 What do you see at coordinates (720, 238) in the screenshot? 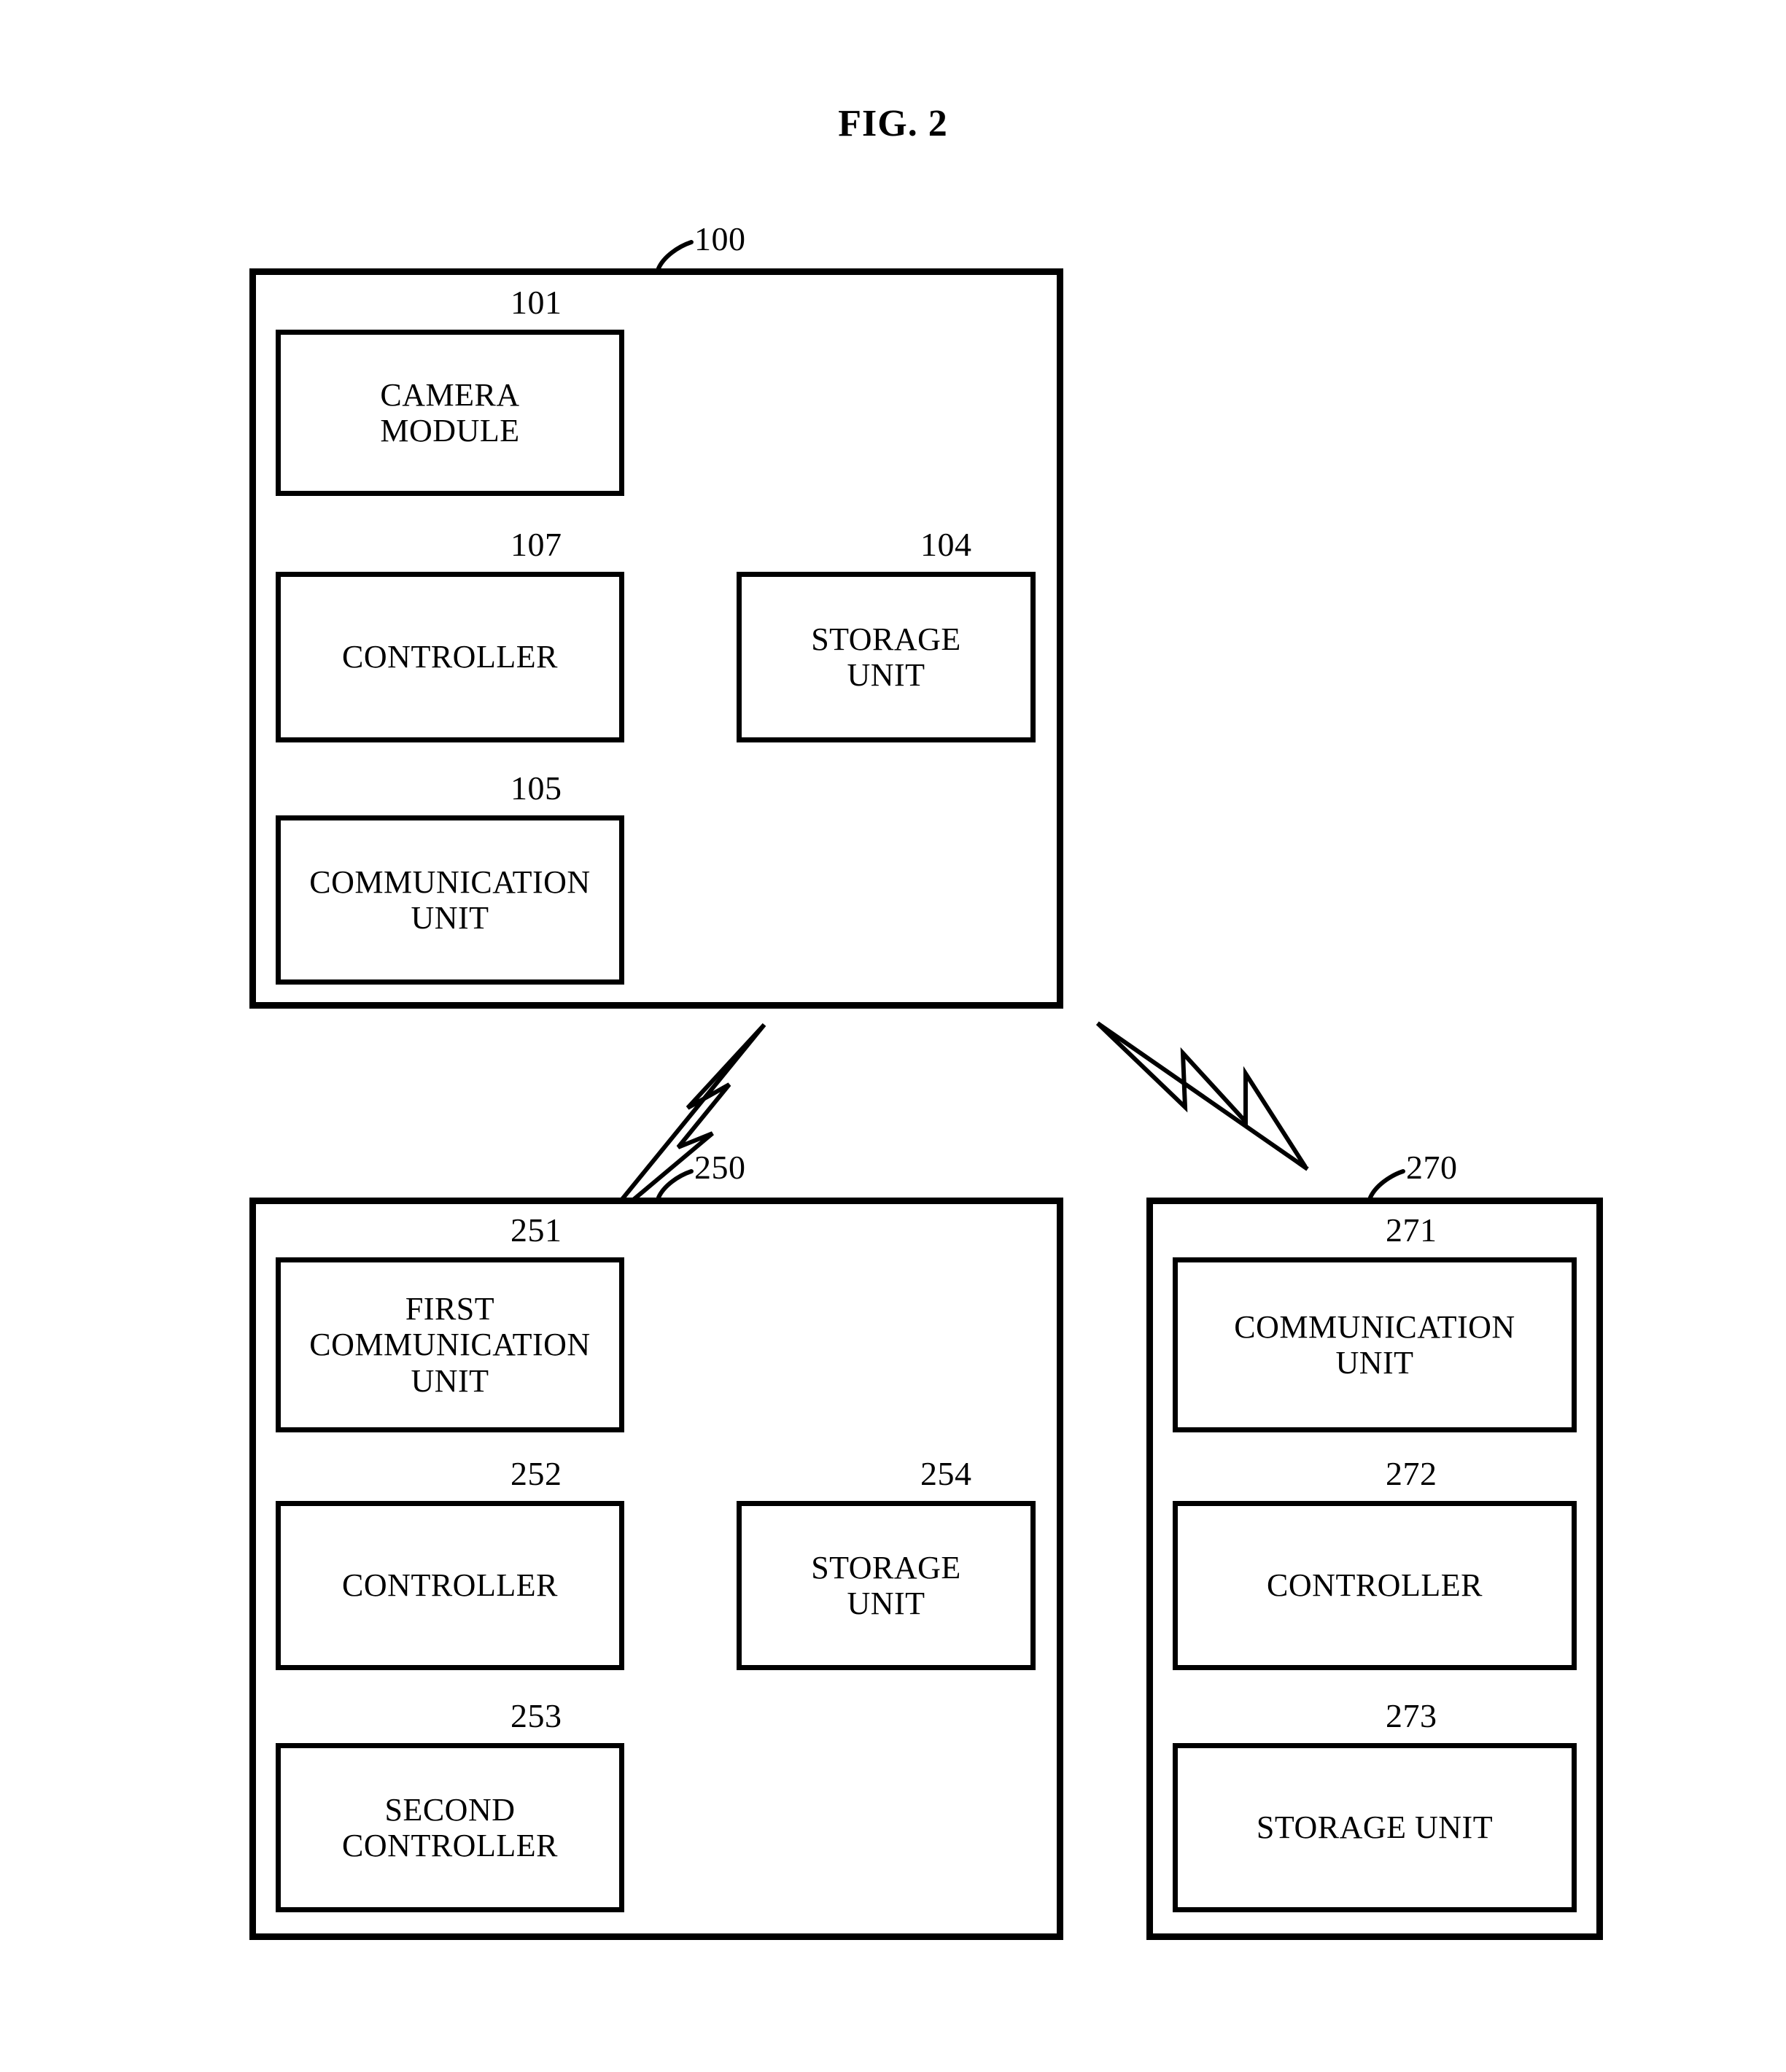
I see `reference-numeral-100: 100` at bounding box center [720, 238].